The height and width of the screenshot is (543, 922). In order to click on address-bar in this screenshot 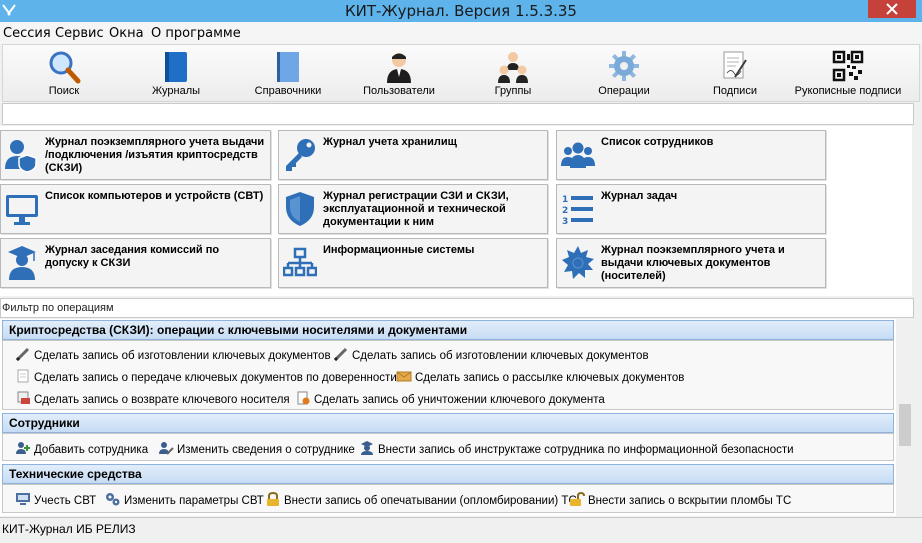, I will do `click(458, 114)`.